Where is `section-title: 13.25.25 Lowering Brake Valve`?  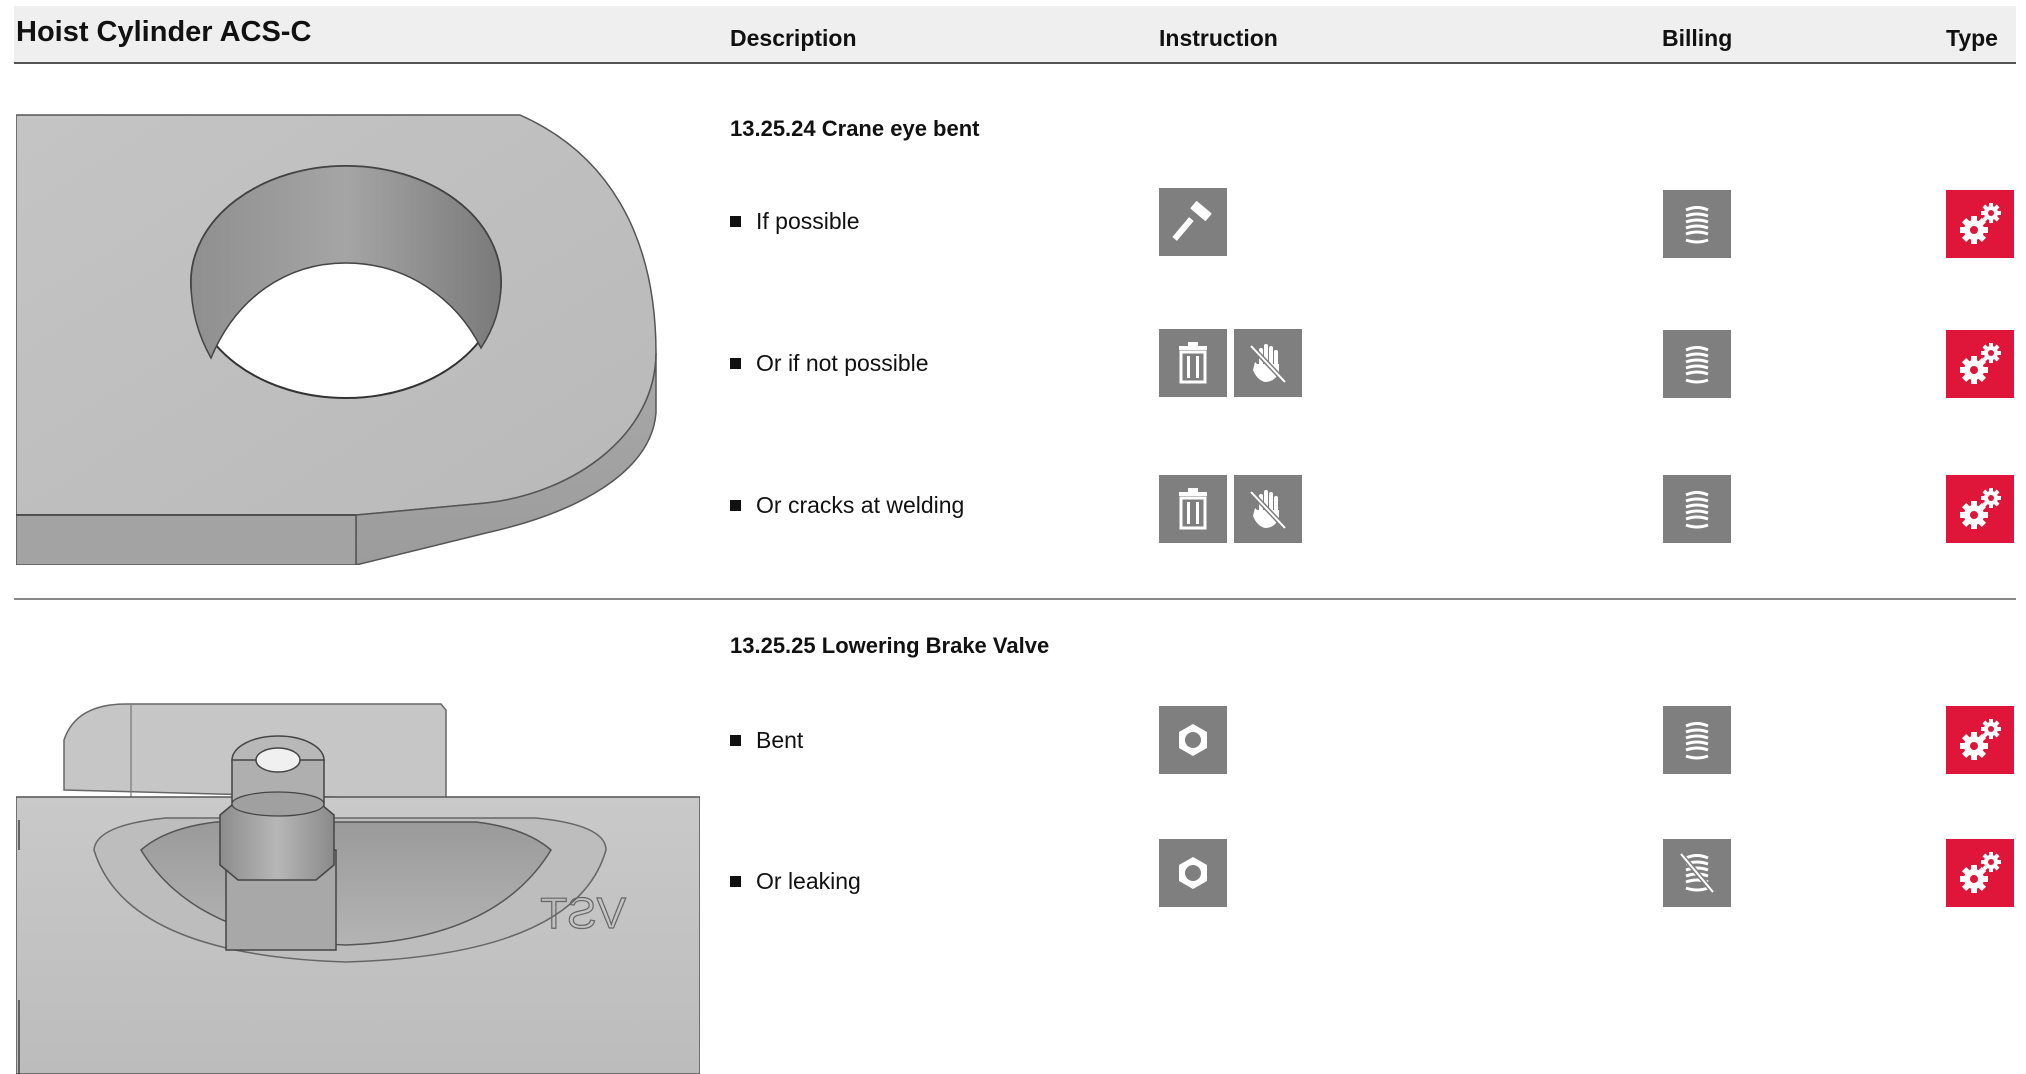 section-title: 13.25.25 Lowering Brake Valve is located at coordinates (890, 645).